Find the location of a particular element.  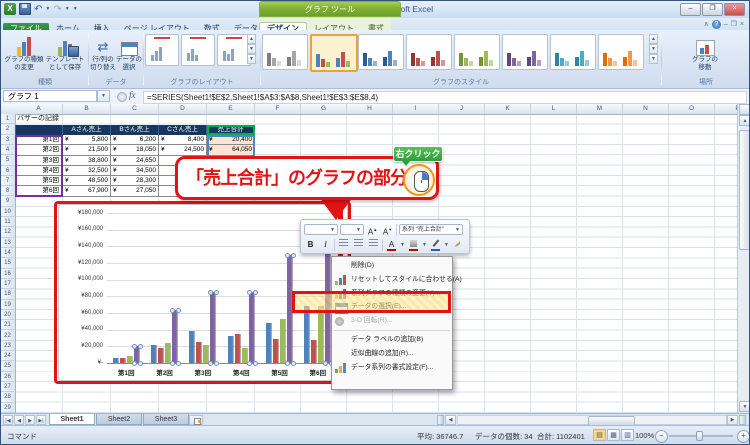

column-header-D: D is located at coordinates (183, 109).